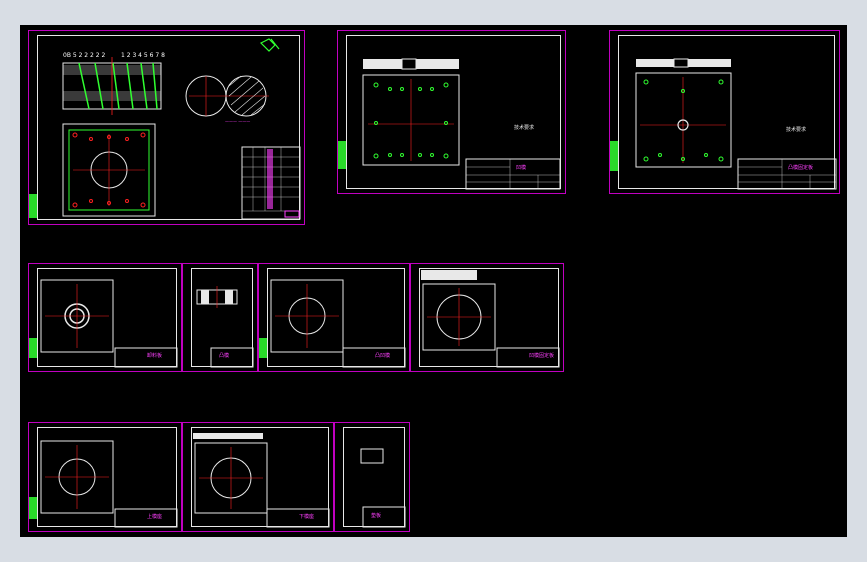 The image size is (867, 562). I want to click on part-title: 凸凹模, so click(383, 356).